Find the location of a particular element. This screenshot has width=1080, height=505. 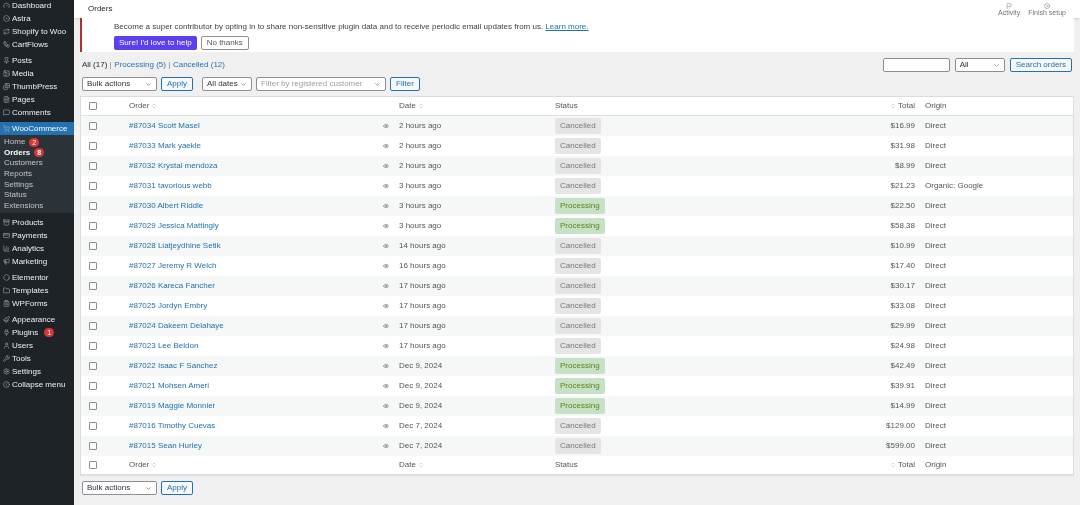

submenu-item: Settings is located at coordinates (37, 184).